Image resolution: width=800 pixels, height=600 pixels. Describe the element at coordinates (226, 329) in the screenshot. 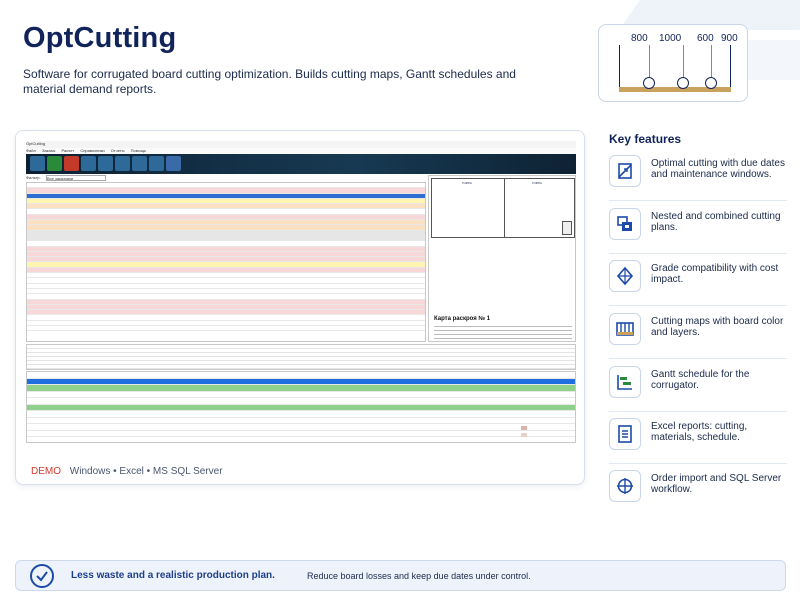

I see `table-row` at that location.